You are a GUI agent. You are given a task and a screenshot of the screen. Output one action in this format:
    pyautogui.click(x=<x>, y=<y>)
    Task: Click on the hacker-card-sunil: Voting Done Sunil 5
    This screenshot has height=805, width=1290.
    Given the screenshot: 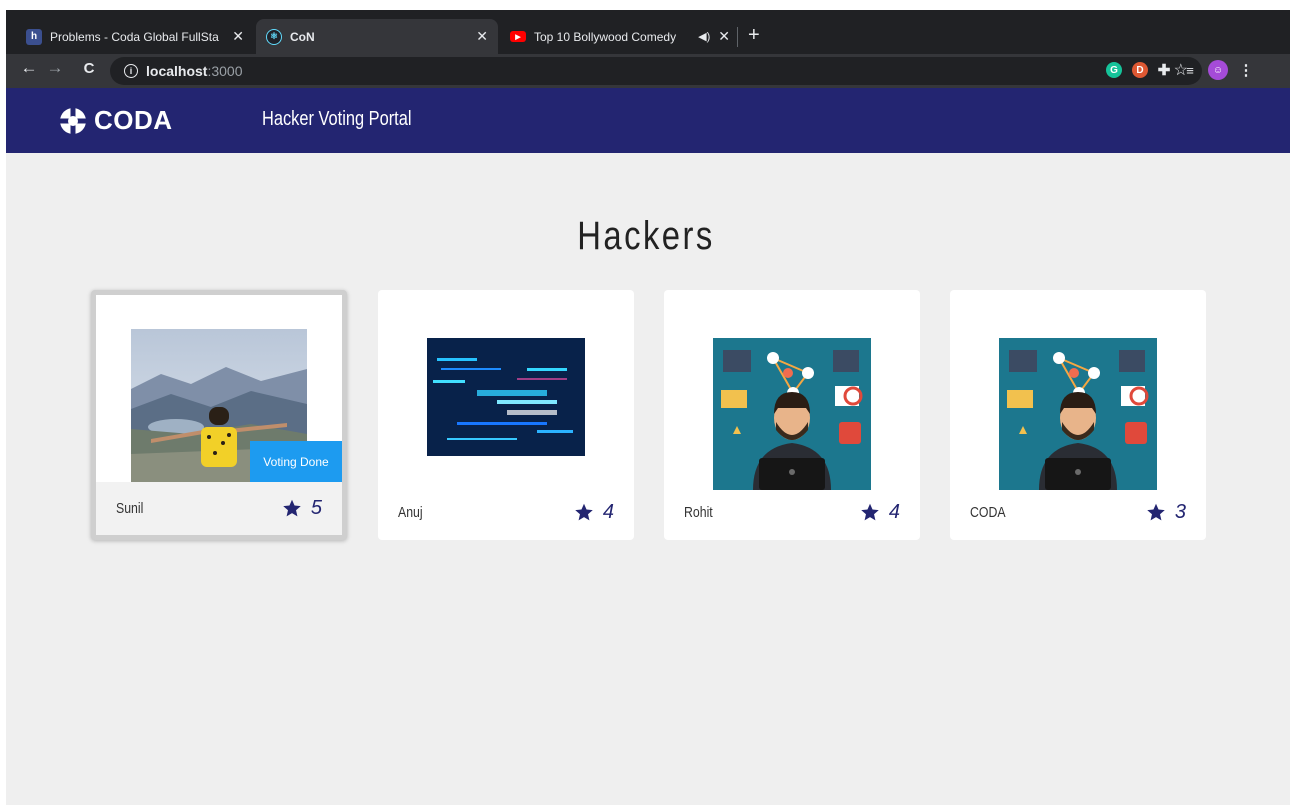 What is the action you would take?
    pyautogui.click(x=219, y=415)
    